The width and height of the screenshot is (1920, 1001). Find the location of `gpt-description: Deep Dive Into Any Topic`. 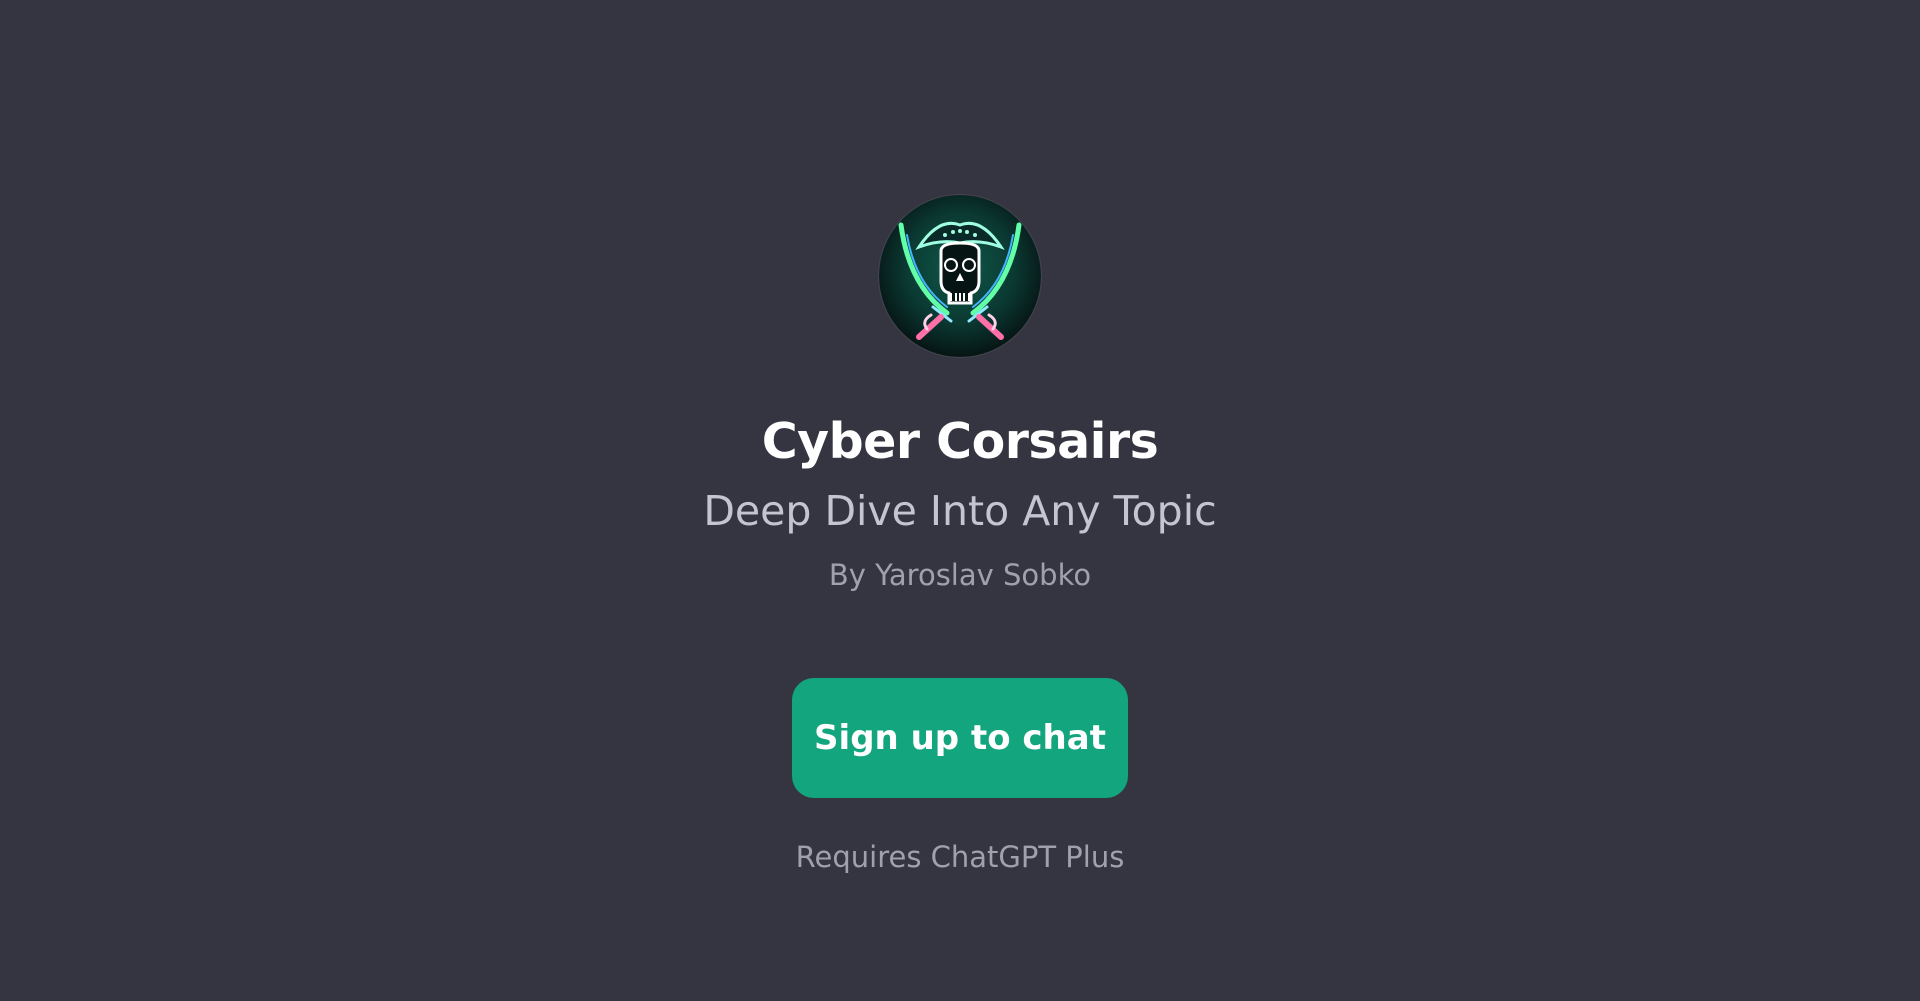

gpt-description: Deep Dive Into Any Topic is located at coordinates (960, 511).